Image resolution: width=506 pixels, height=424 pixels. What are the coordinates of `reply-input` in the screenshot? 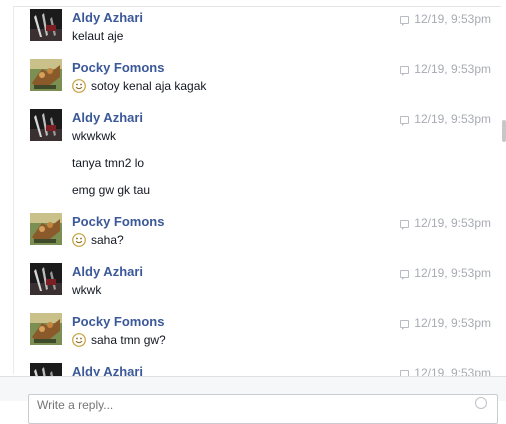 It's located at (247, 405).